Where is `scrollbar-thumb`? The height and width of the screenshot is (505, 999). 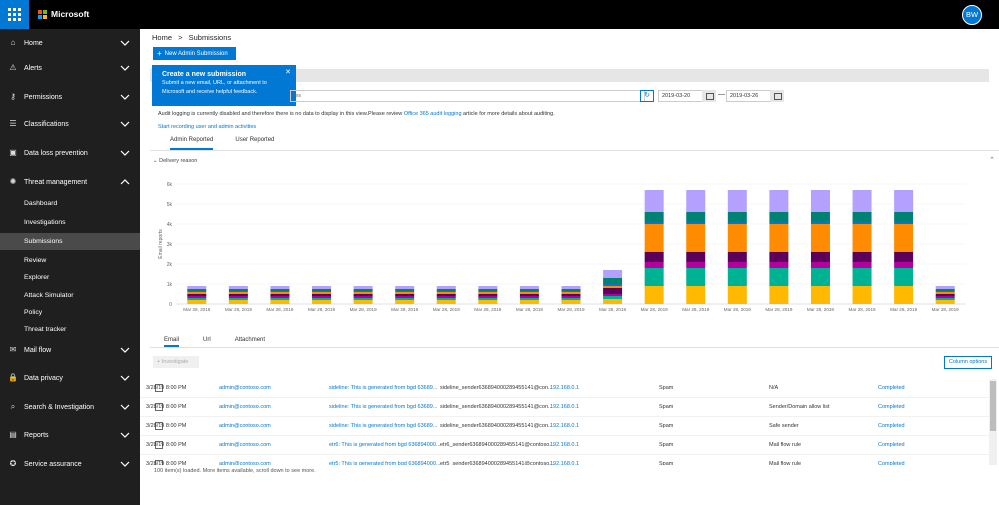 scrollbar-thumb is located at coordinates (993, 406).